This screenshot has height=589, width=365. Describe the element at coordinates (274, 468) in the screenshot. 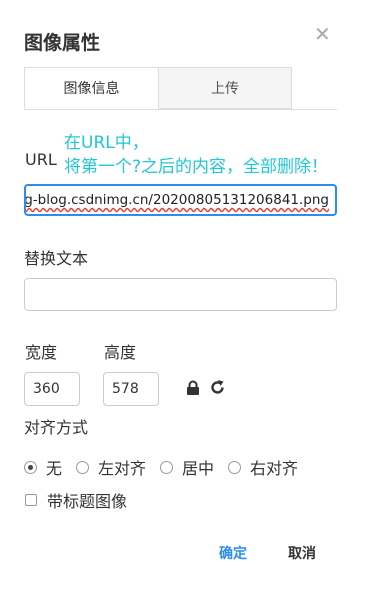

I see `radio-label: 右对齐` at that location.